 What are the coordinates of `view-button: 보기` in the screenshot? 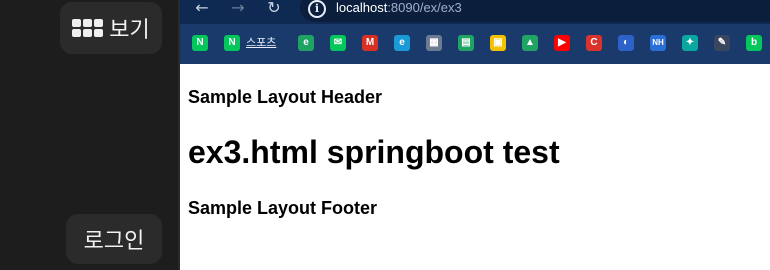 It's located at (111, 28).